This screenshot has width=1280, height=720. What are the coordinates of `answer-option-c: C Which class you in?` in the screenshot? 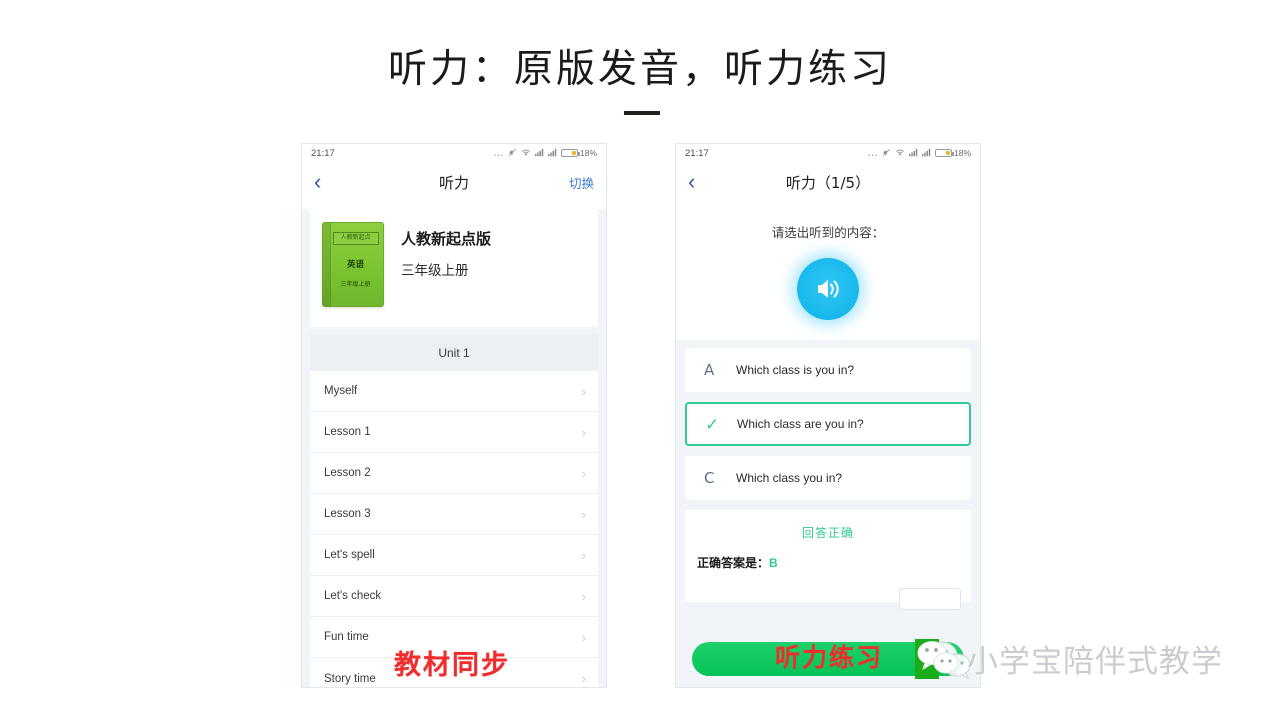 It's located at (828, 478).